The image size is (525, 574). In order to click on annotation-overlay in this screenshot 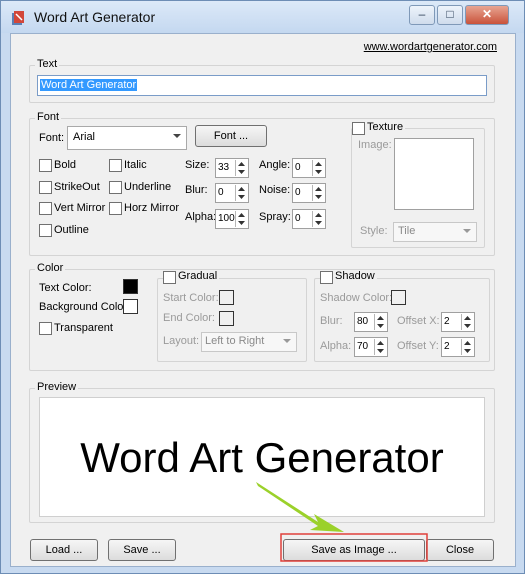, I will do `click(342, 522)`.